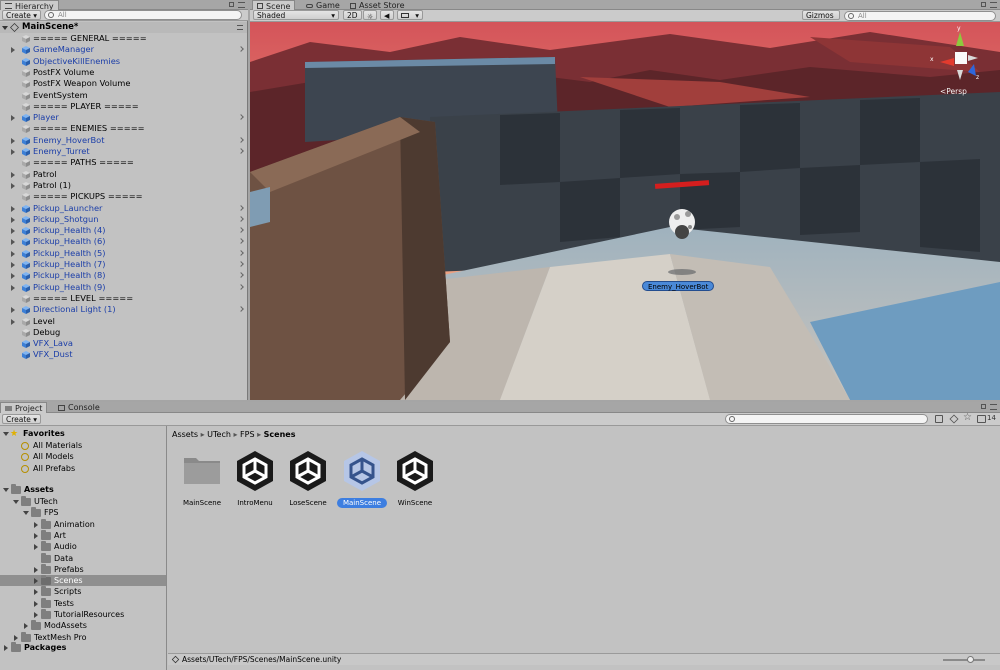 The height and width of the screenshot is (670, 1000). I want to click on breadcrumb-item: FPS, so click(247, 434).